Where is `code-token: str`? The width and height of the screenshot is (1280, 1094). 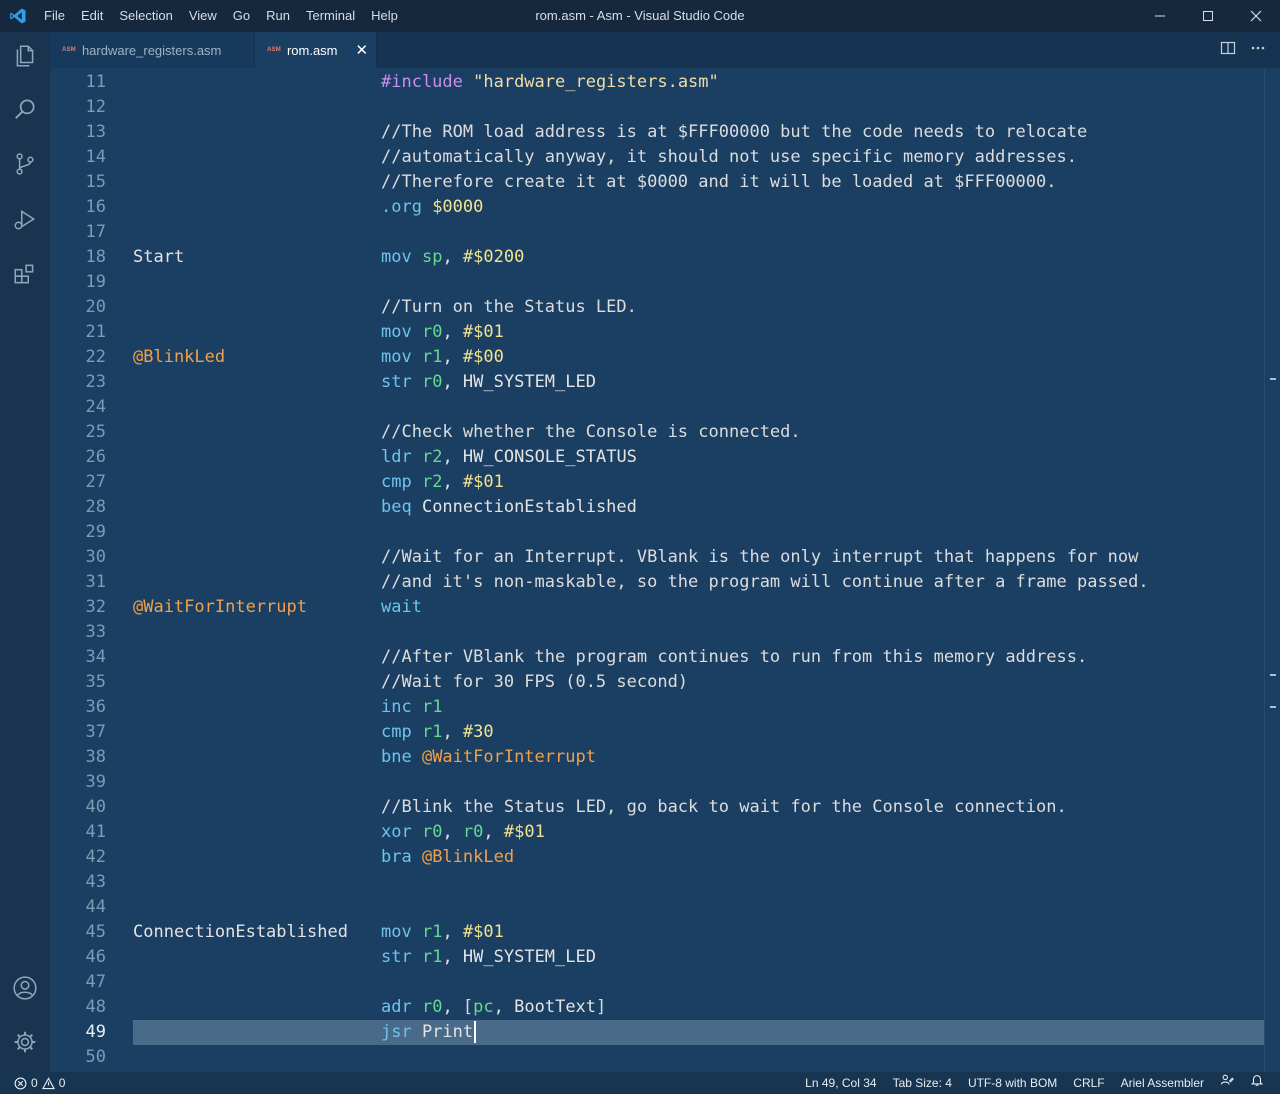 code-token: str is located at coordinates (401, 382).